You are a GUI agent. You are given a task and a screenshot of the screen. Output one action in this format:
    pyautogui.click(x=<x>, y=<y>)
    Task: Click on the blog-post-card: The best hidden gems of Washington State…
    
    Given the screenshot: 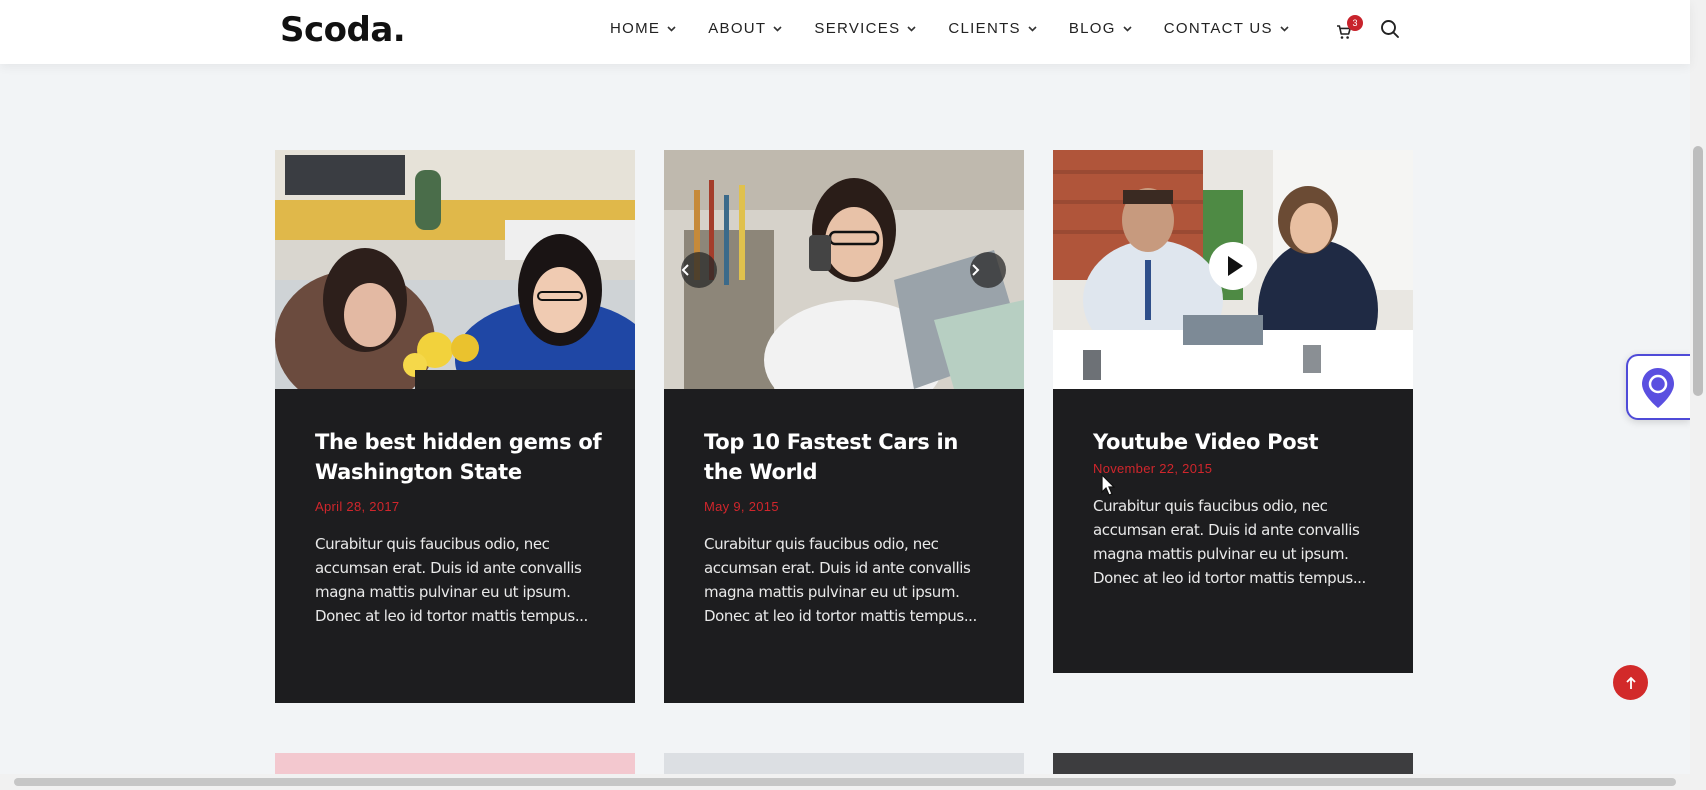 What is the action you would take?
    pyautogui.click(x=455, y=426)
    